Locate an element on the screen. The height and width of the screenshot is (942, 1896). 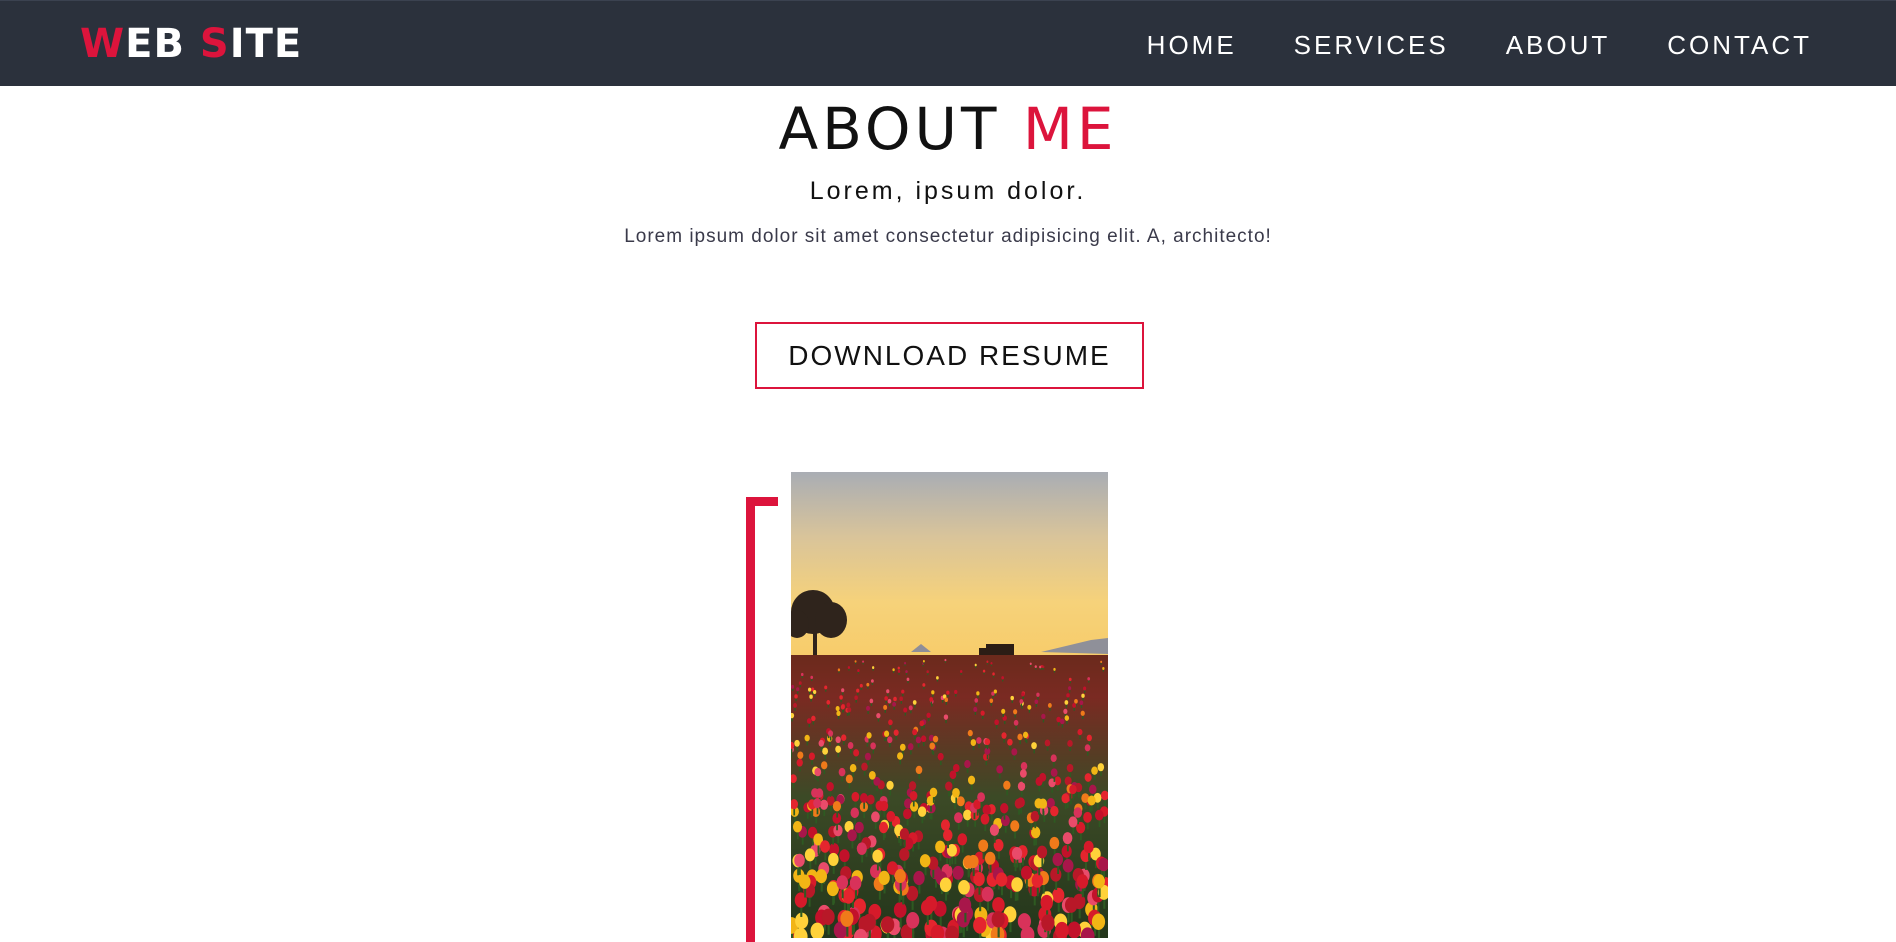
site-logo: WEB SITE is located at coordinates (191, 44).